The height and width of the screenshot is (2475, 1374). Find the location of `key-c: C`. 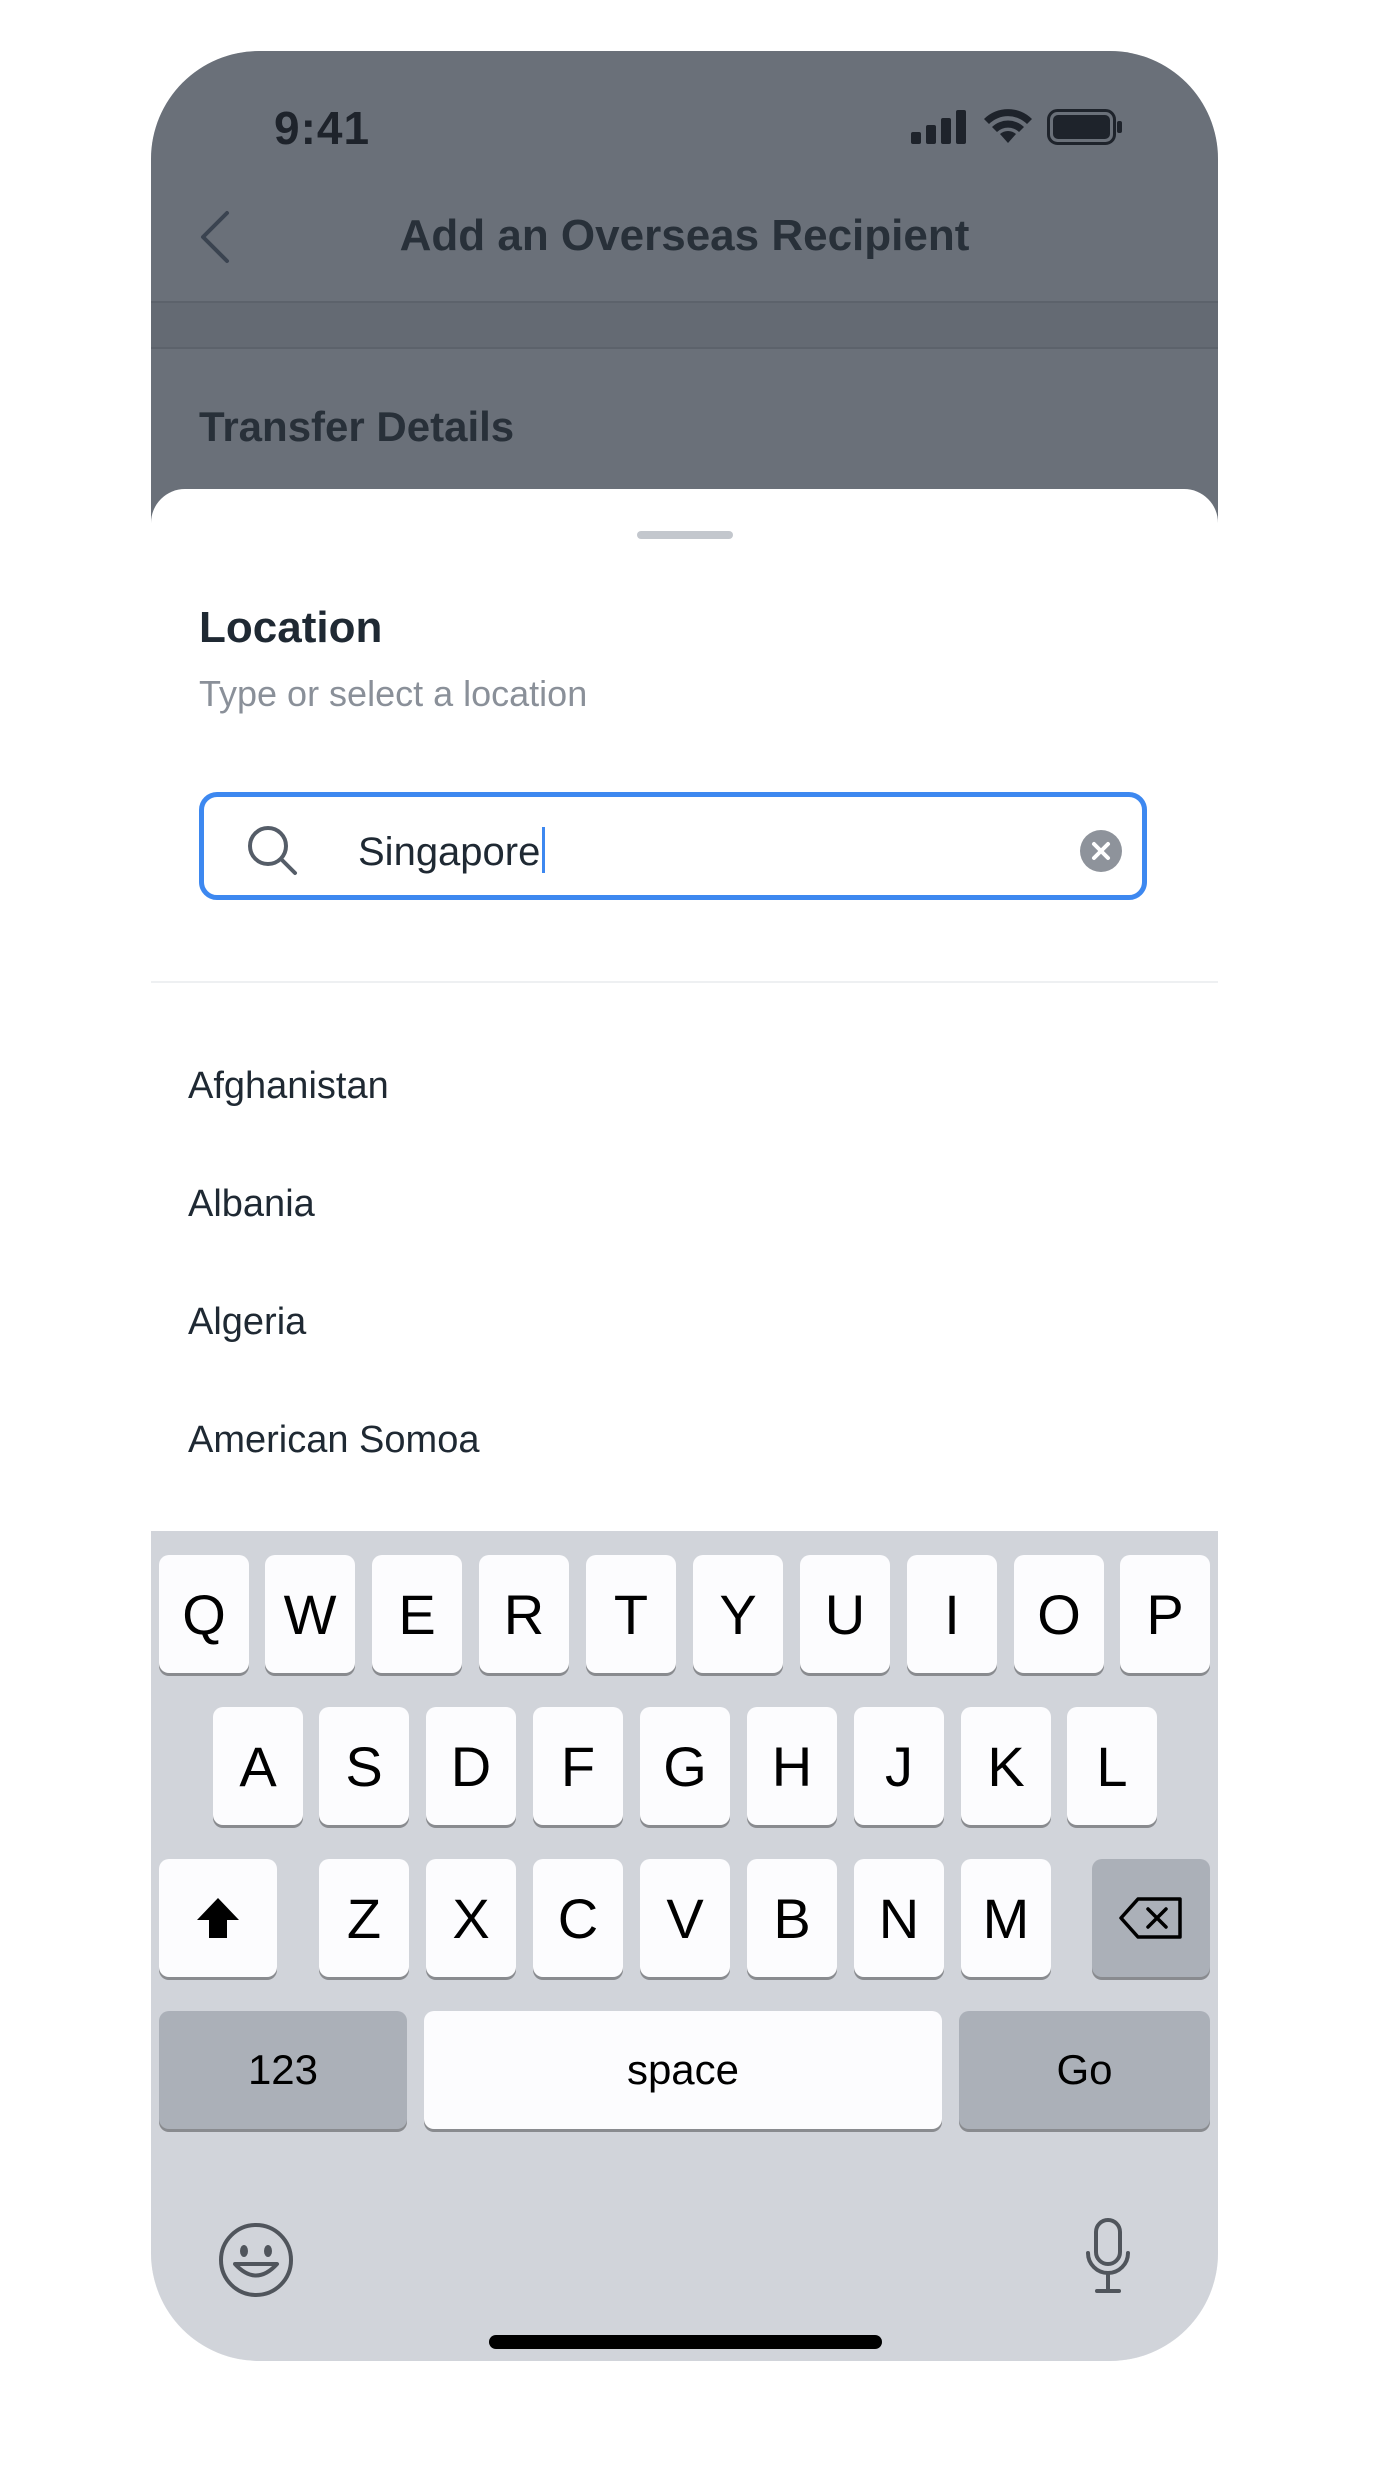

key-c: C is located at coordinates (578, 1918).